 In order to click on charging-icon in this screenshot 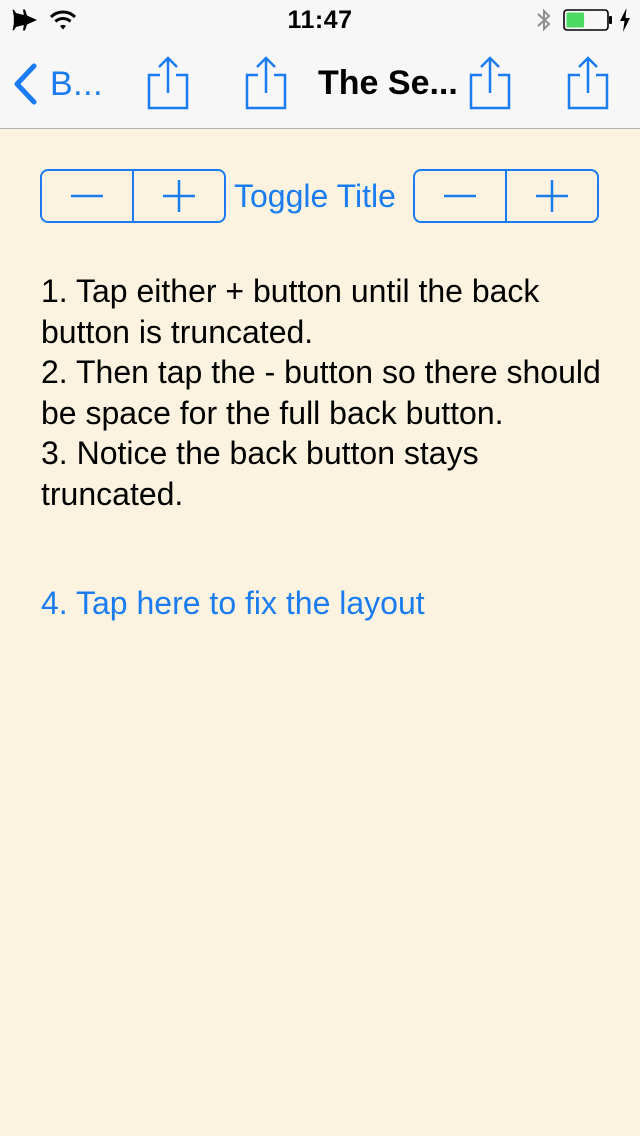, I will do `click(625, 20)`.